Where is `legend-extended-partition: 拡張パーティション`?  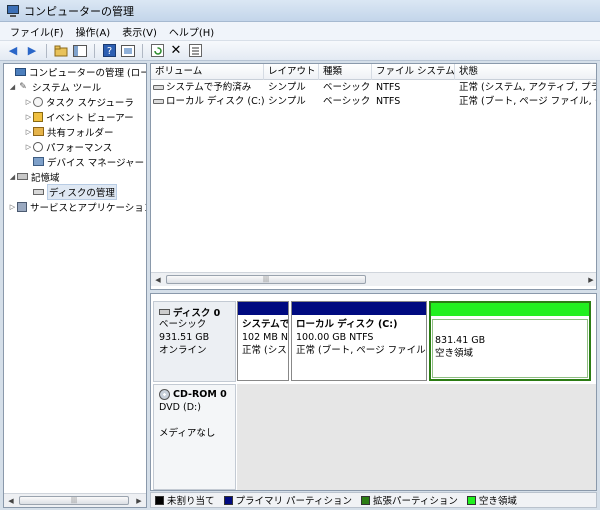
legend-extended-partition: 拡張パーティション is located at coordinates (409, 500).